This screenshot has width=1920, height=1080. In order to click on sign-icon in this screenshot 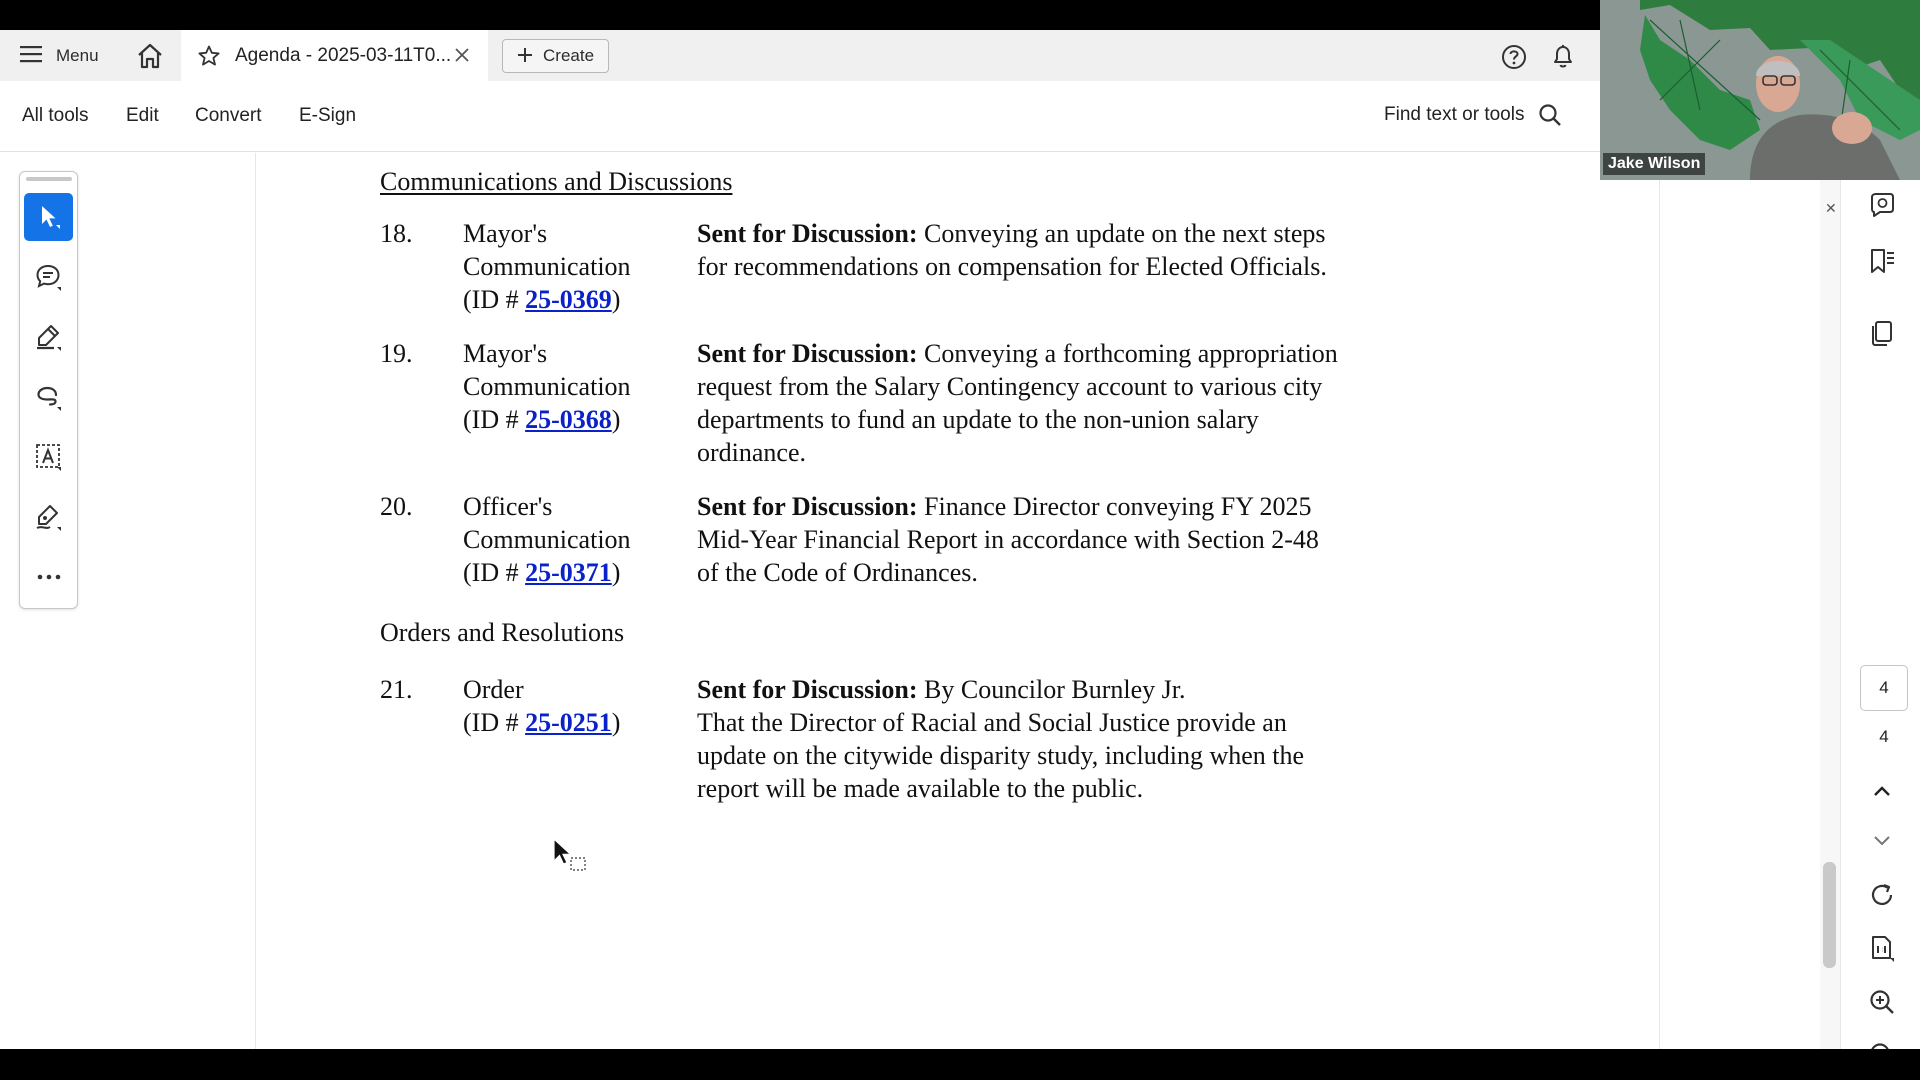, I will do `click(48, 518)`.